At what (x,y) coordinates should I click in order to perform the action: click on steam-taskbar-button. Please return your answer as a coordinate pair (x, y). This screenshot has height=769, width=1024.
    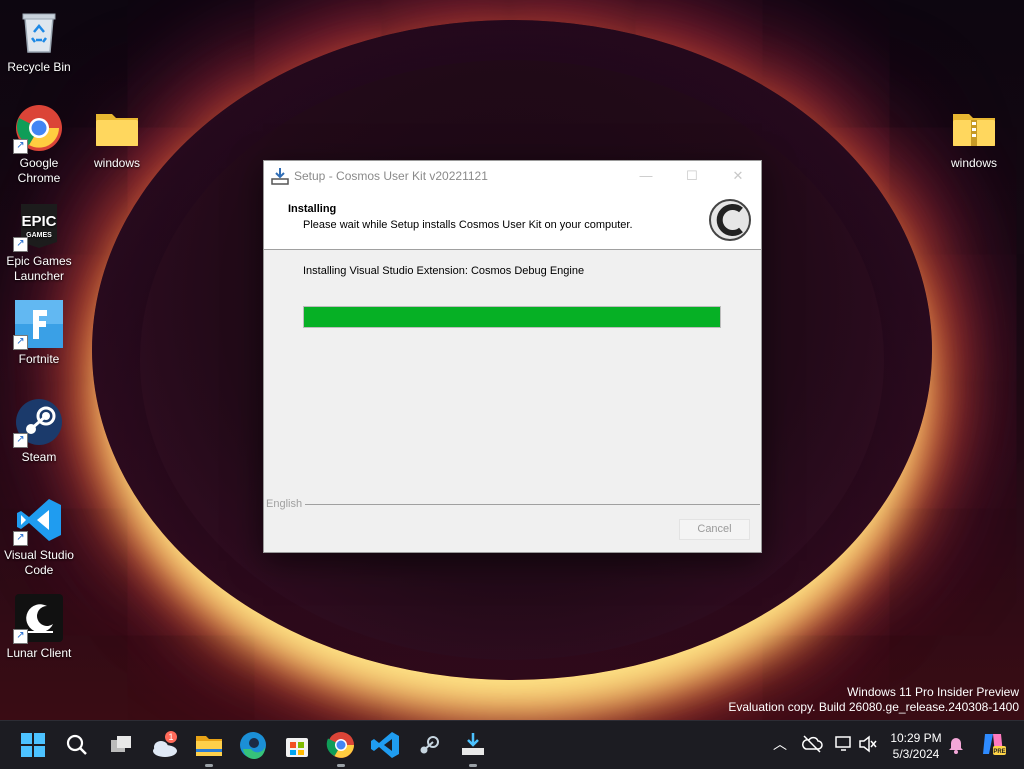
    Looking at the image, I should click on (429, 745).